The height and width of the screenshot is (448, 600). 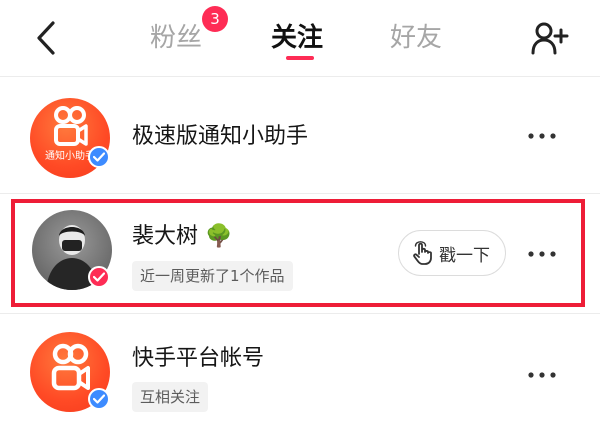 I want to click on back-button, so click(x=46, y=38).